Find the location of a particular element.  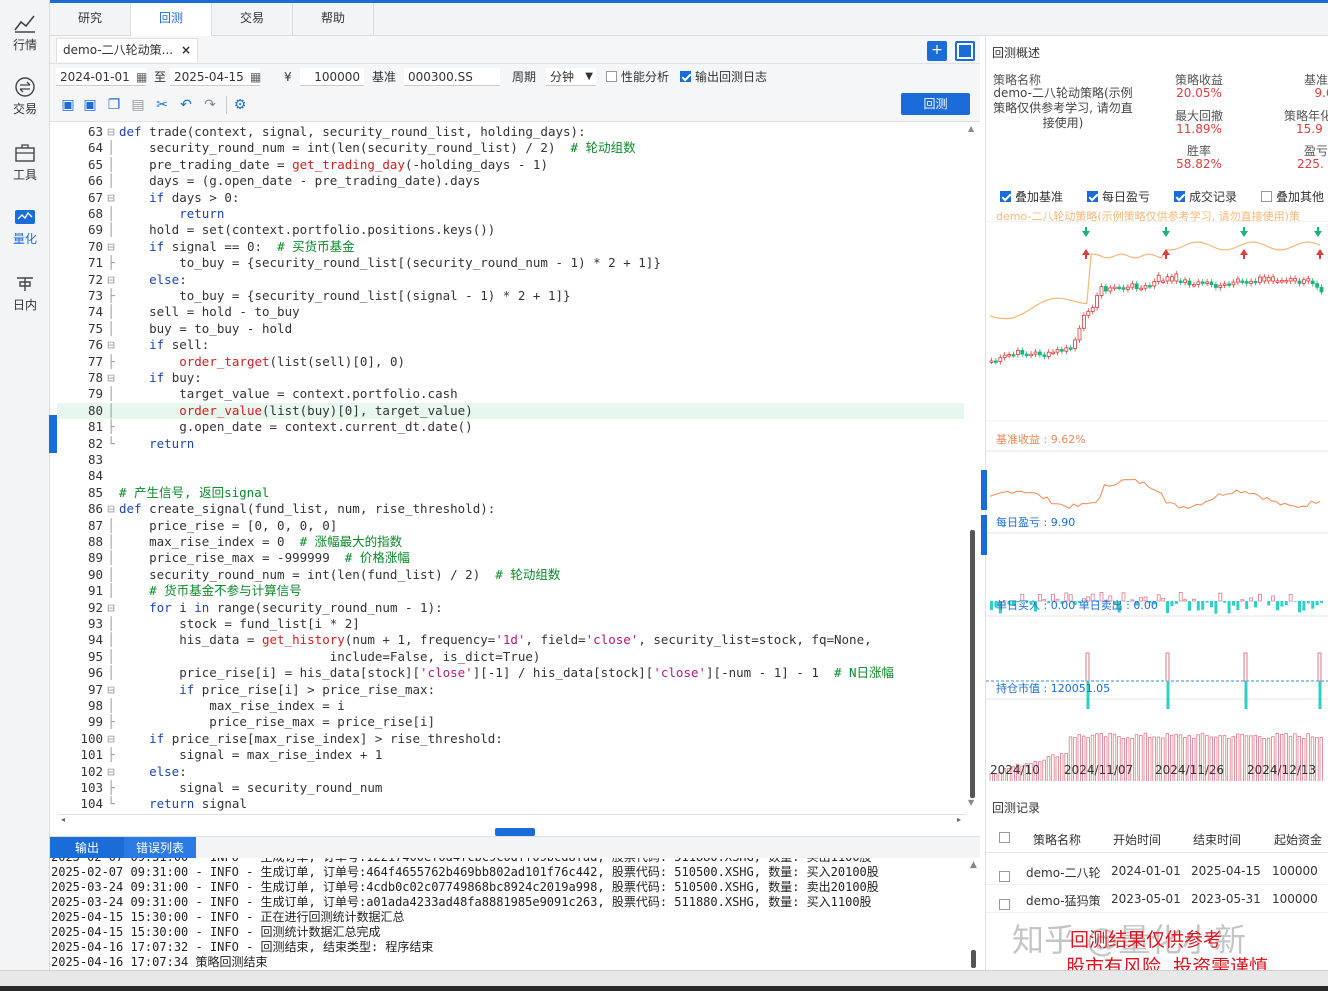

code-line: 78 ⊟ if buy: is located at coordinates (510, 378).